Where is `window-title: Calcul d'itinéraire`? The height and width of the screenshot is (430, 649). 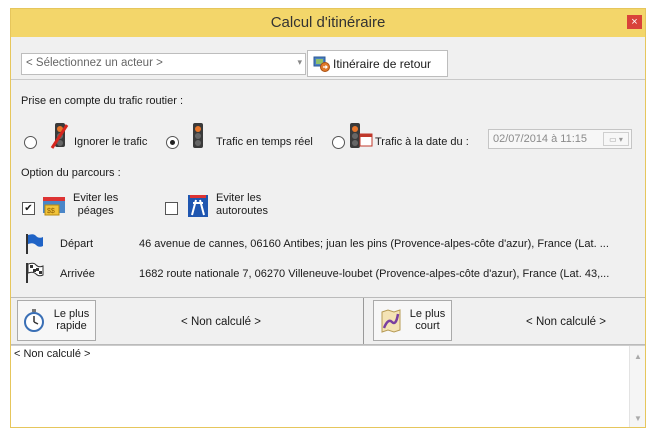 window-title: Calcul d'itinéraire is located at coordinates (328, 22).